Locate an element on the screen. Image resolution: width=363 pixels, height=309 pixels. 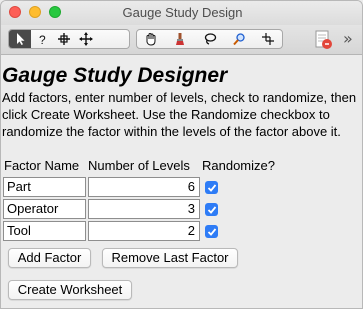
help-question-icon: ? is located at coordinates (42, 39).